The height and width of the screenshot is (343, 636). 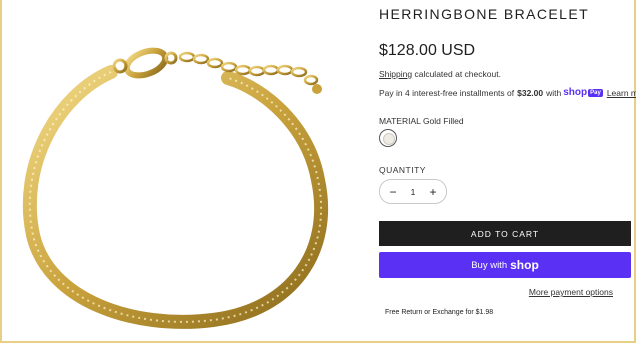 I want to click on decrease-quantity-button: −, so click(x=393, y=192).